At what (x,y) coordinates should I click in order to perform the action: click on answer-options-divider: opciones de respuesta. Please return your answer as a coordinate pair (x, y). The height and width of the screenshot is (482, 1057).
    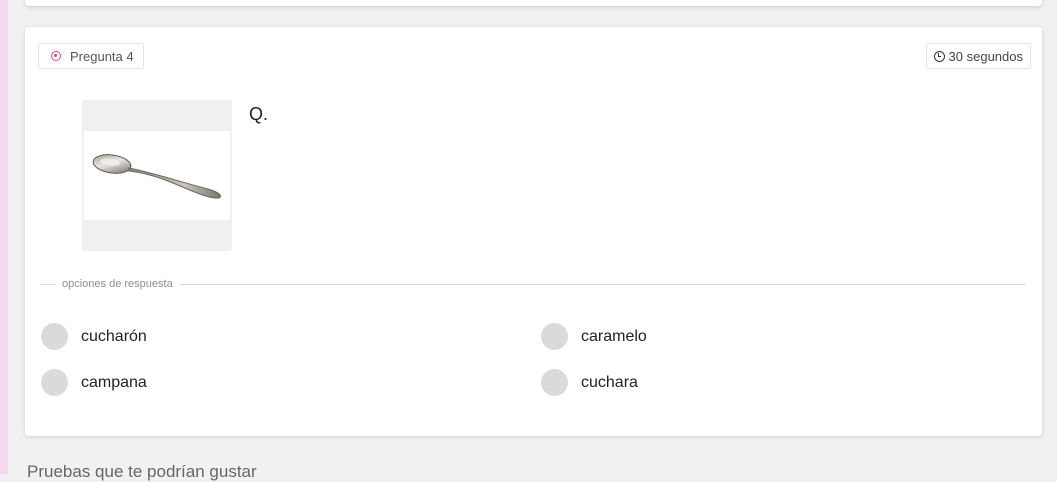
    Looking at the image, I should click on (533, 284).